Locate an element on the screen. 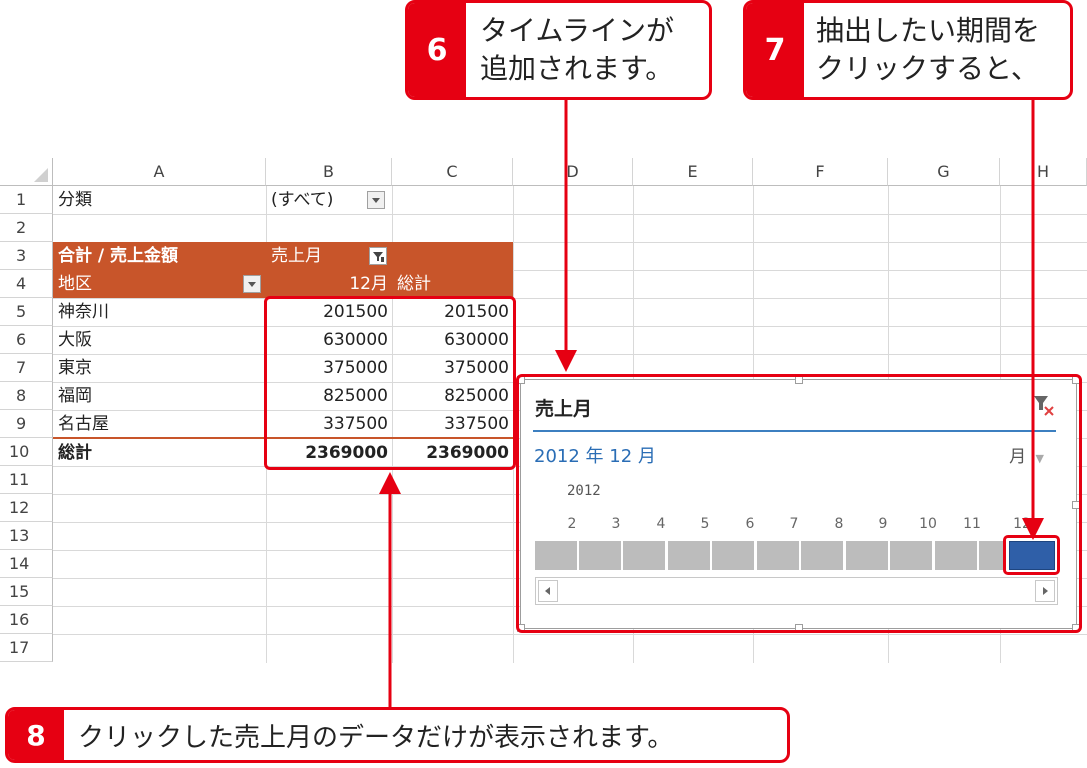  column-filter-button is located at coordinates (378, 256).